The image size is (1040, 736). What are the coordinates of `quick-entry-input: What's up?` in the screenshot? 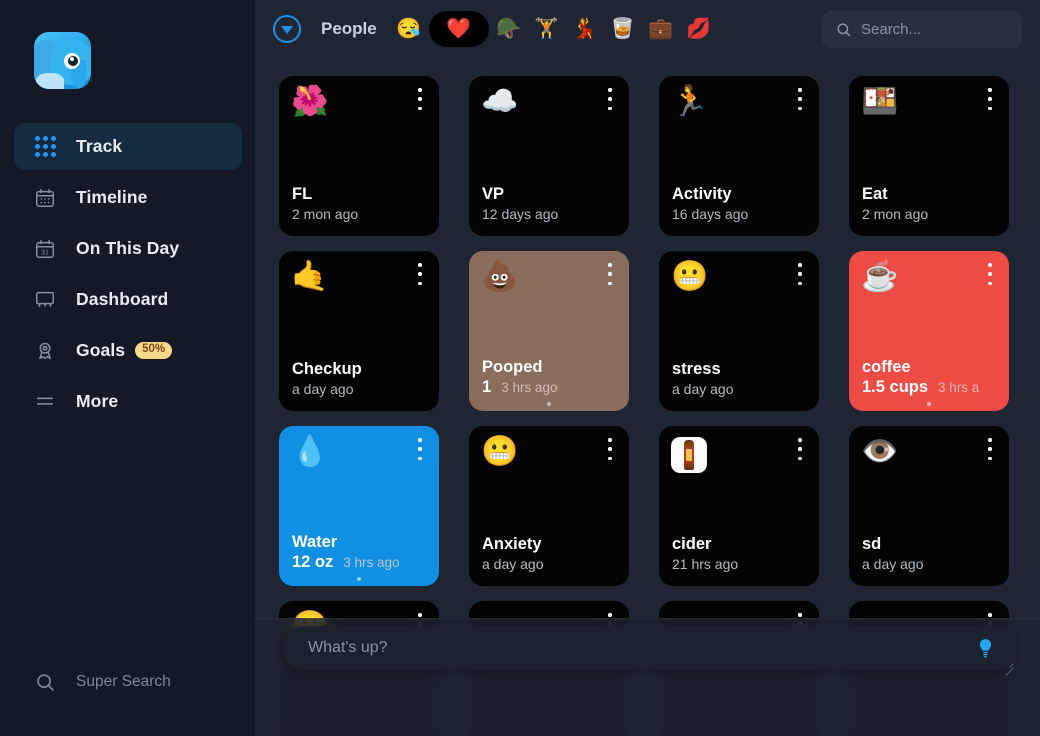 It's located at (650, 651).